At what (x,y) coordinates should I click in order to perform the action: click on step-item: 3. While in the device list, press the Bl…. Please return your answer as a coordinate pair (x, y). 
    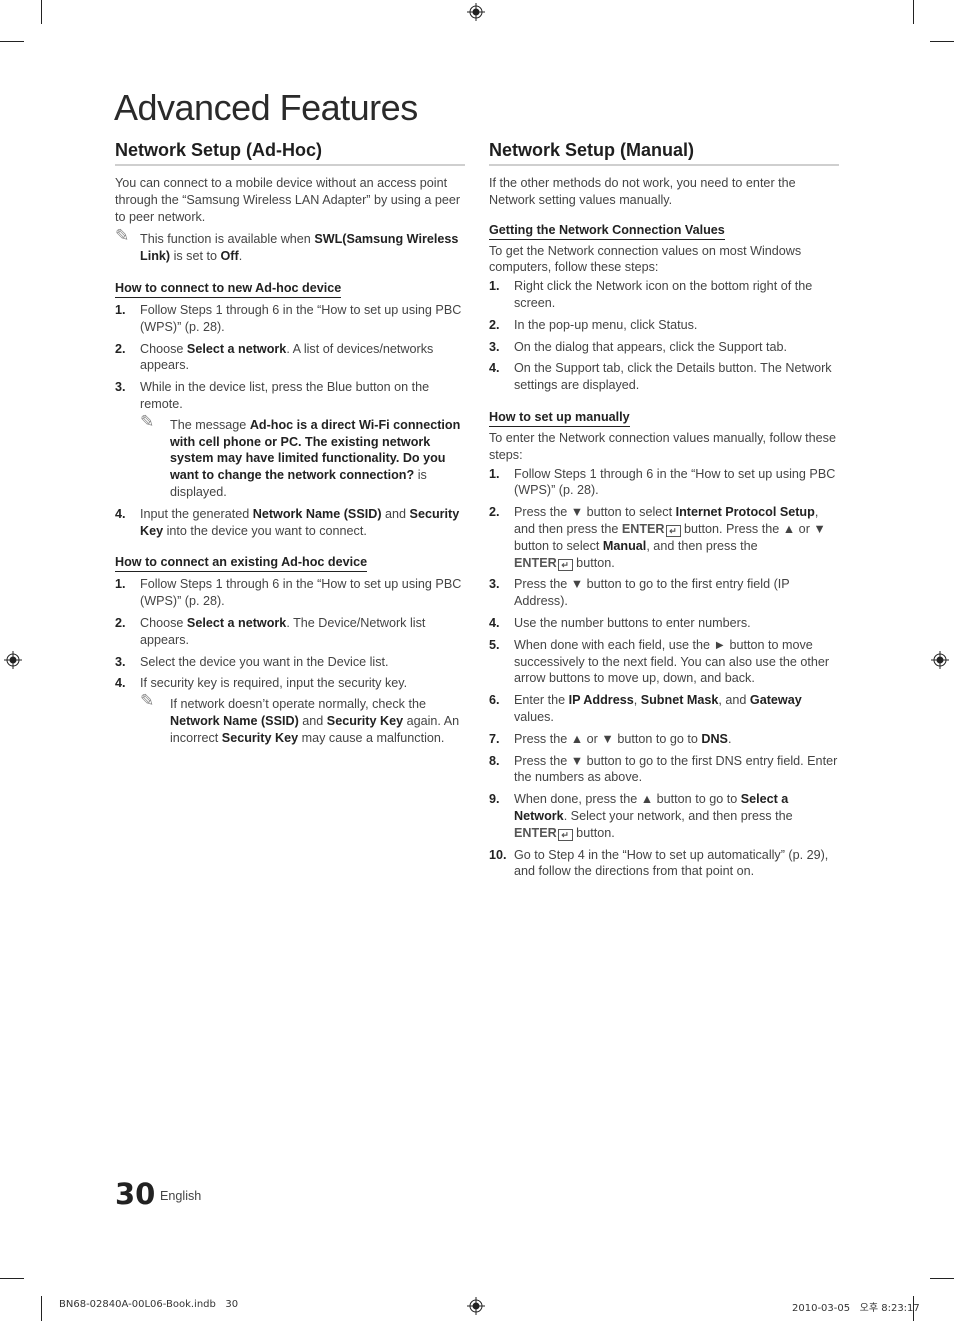
    Looking at the image, I should click on (290, 440).